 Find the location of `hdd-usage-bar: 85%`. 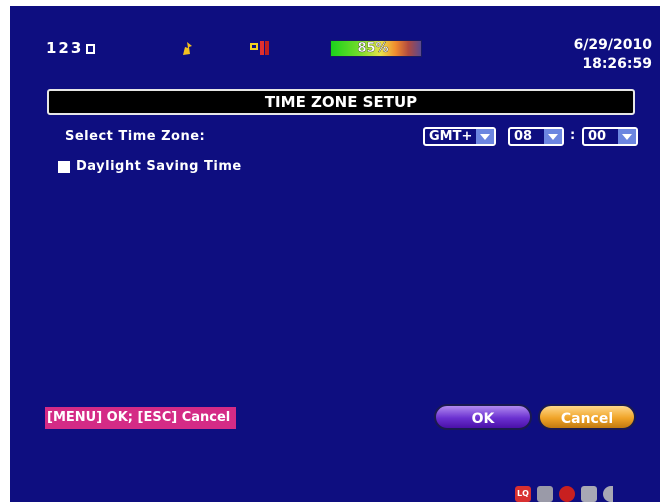

hdd-usage-bar: 85% is located at coordinates (376, 48).